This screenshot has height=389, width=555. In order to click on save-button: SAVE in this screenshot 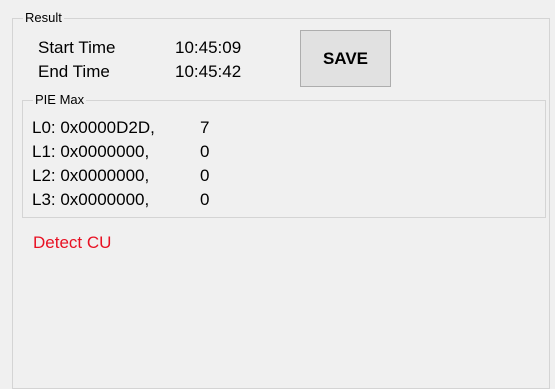, I will do `click(345, 58)`.